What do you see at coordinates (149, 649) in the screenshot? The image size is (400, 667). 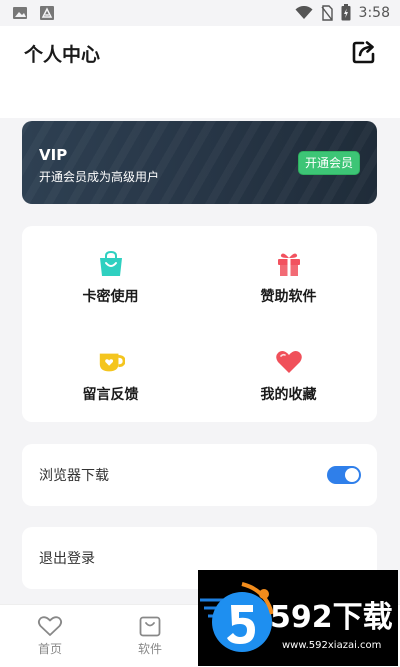 I see `tab-software-label: 软件` at bounding box center [149, 649].